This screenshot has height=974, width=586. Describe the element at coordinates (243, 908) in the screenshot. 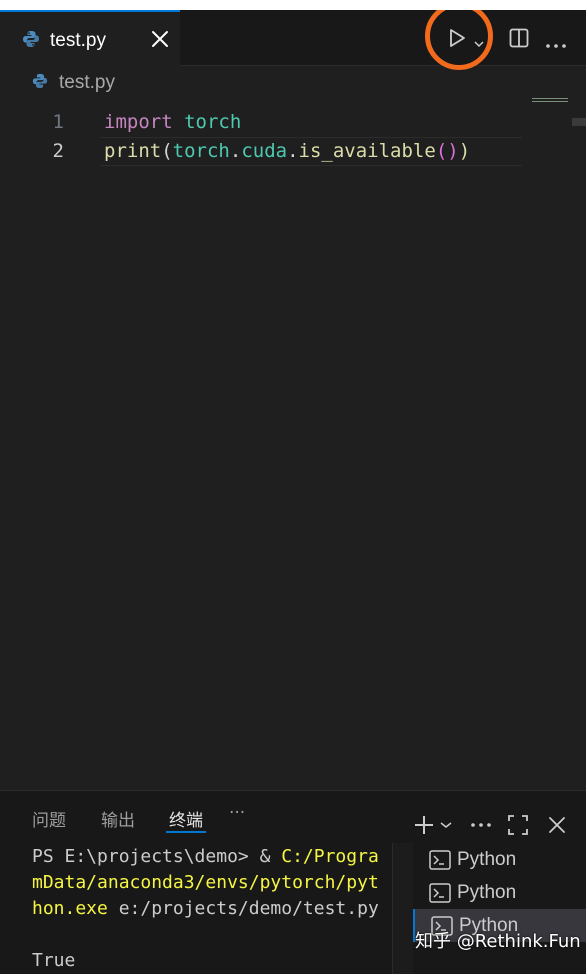

I see `terminal-text: e:/projects/demo/test.py` at that location.